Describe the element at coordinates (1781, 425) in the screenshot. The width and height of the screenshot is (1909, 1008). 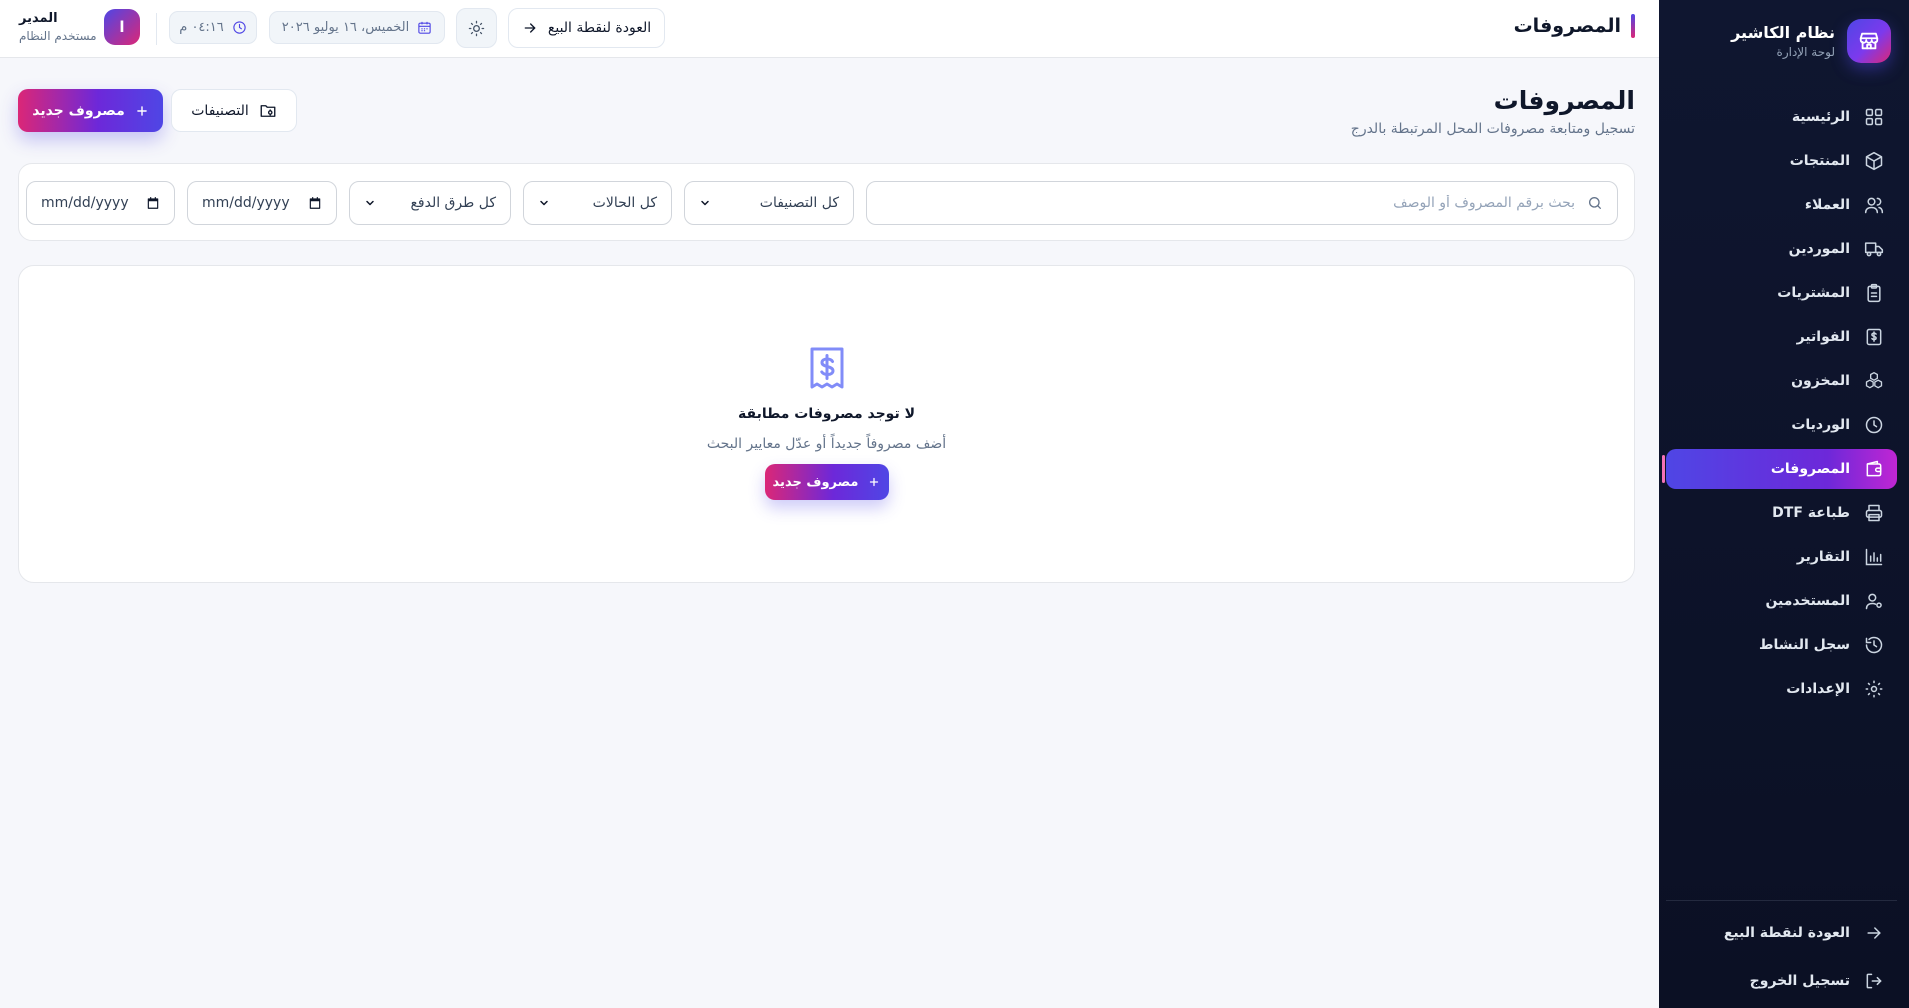
I see `sidebar-item-shifts: الورديات` at that location.